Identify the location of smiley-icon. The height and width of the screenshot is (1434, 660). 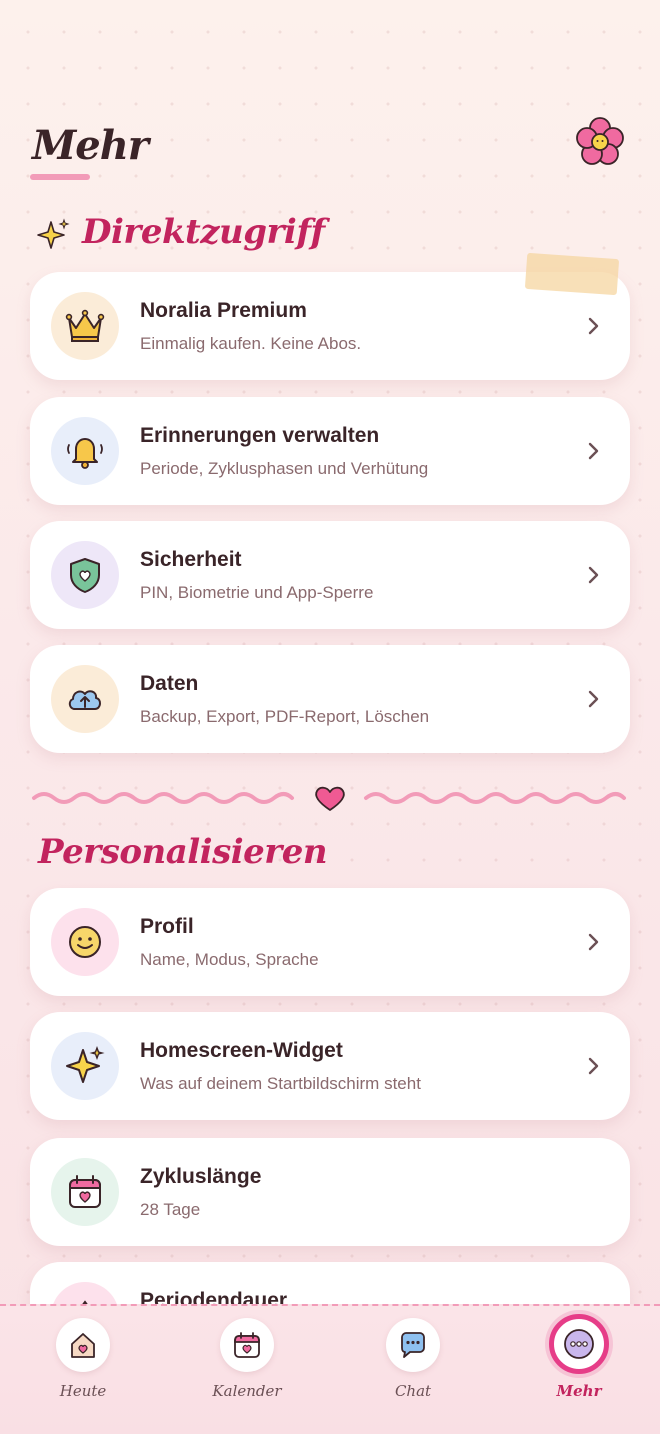
(85, 942).